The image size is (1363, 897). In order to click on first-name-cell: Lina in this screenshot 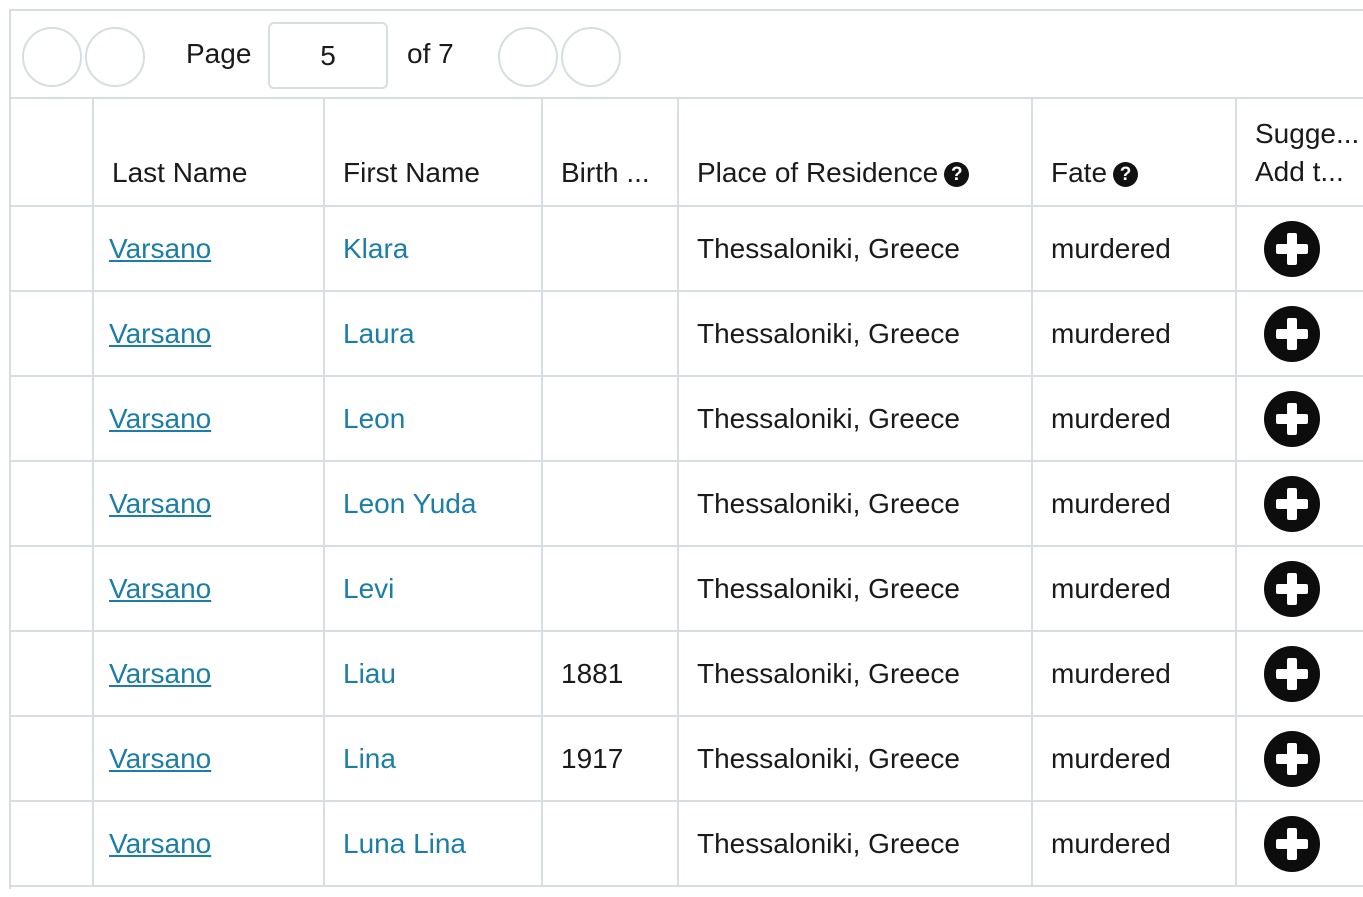, I will do `click(434, 759)`.